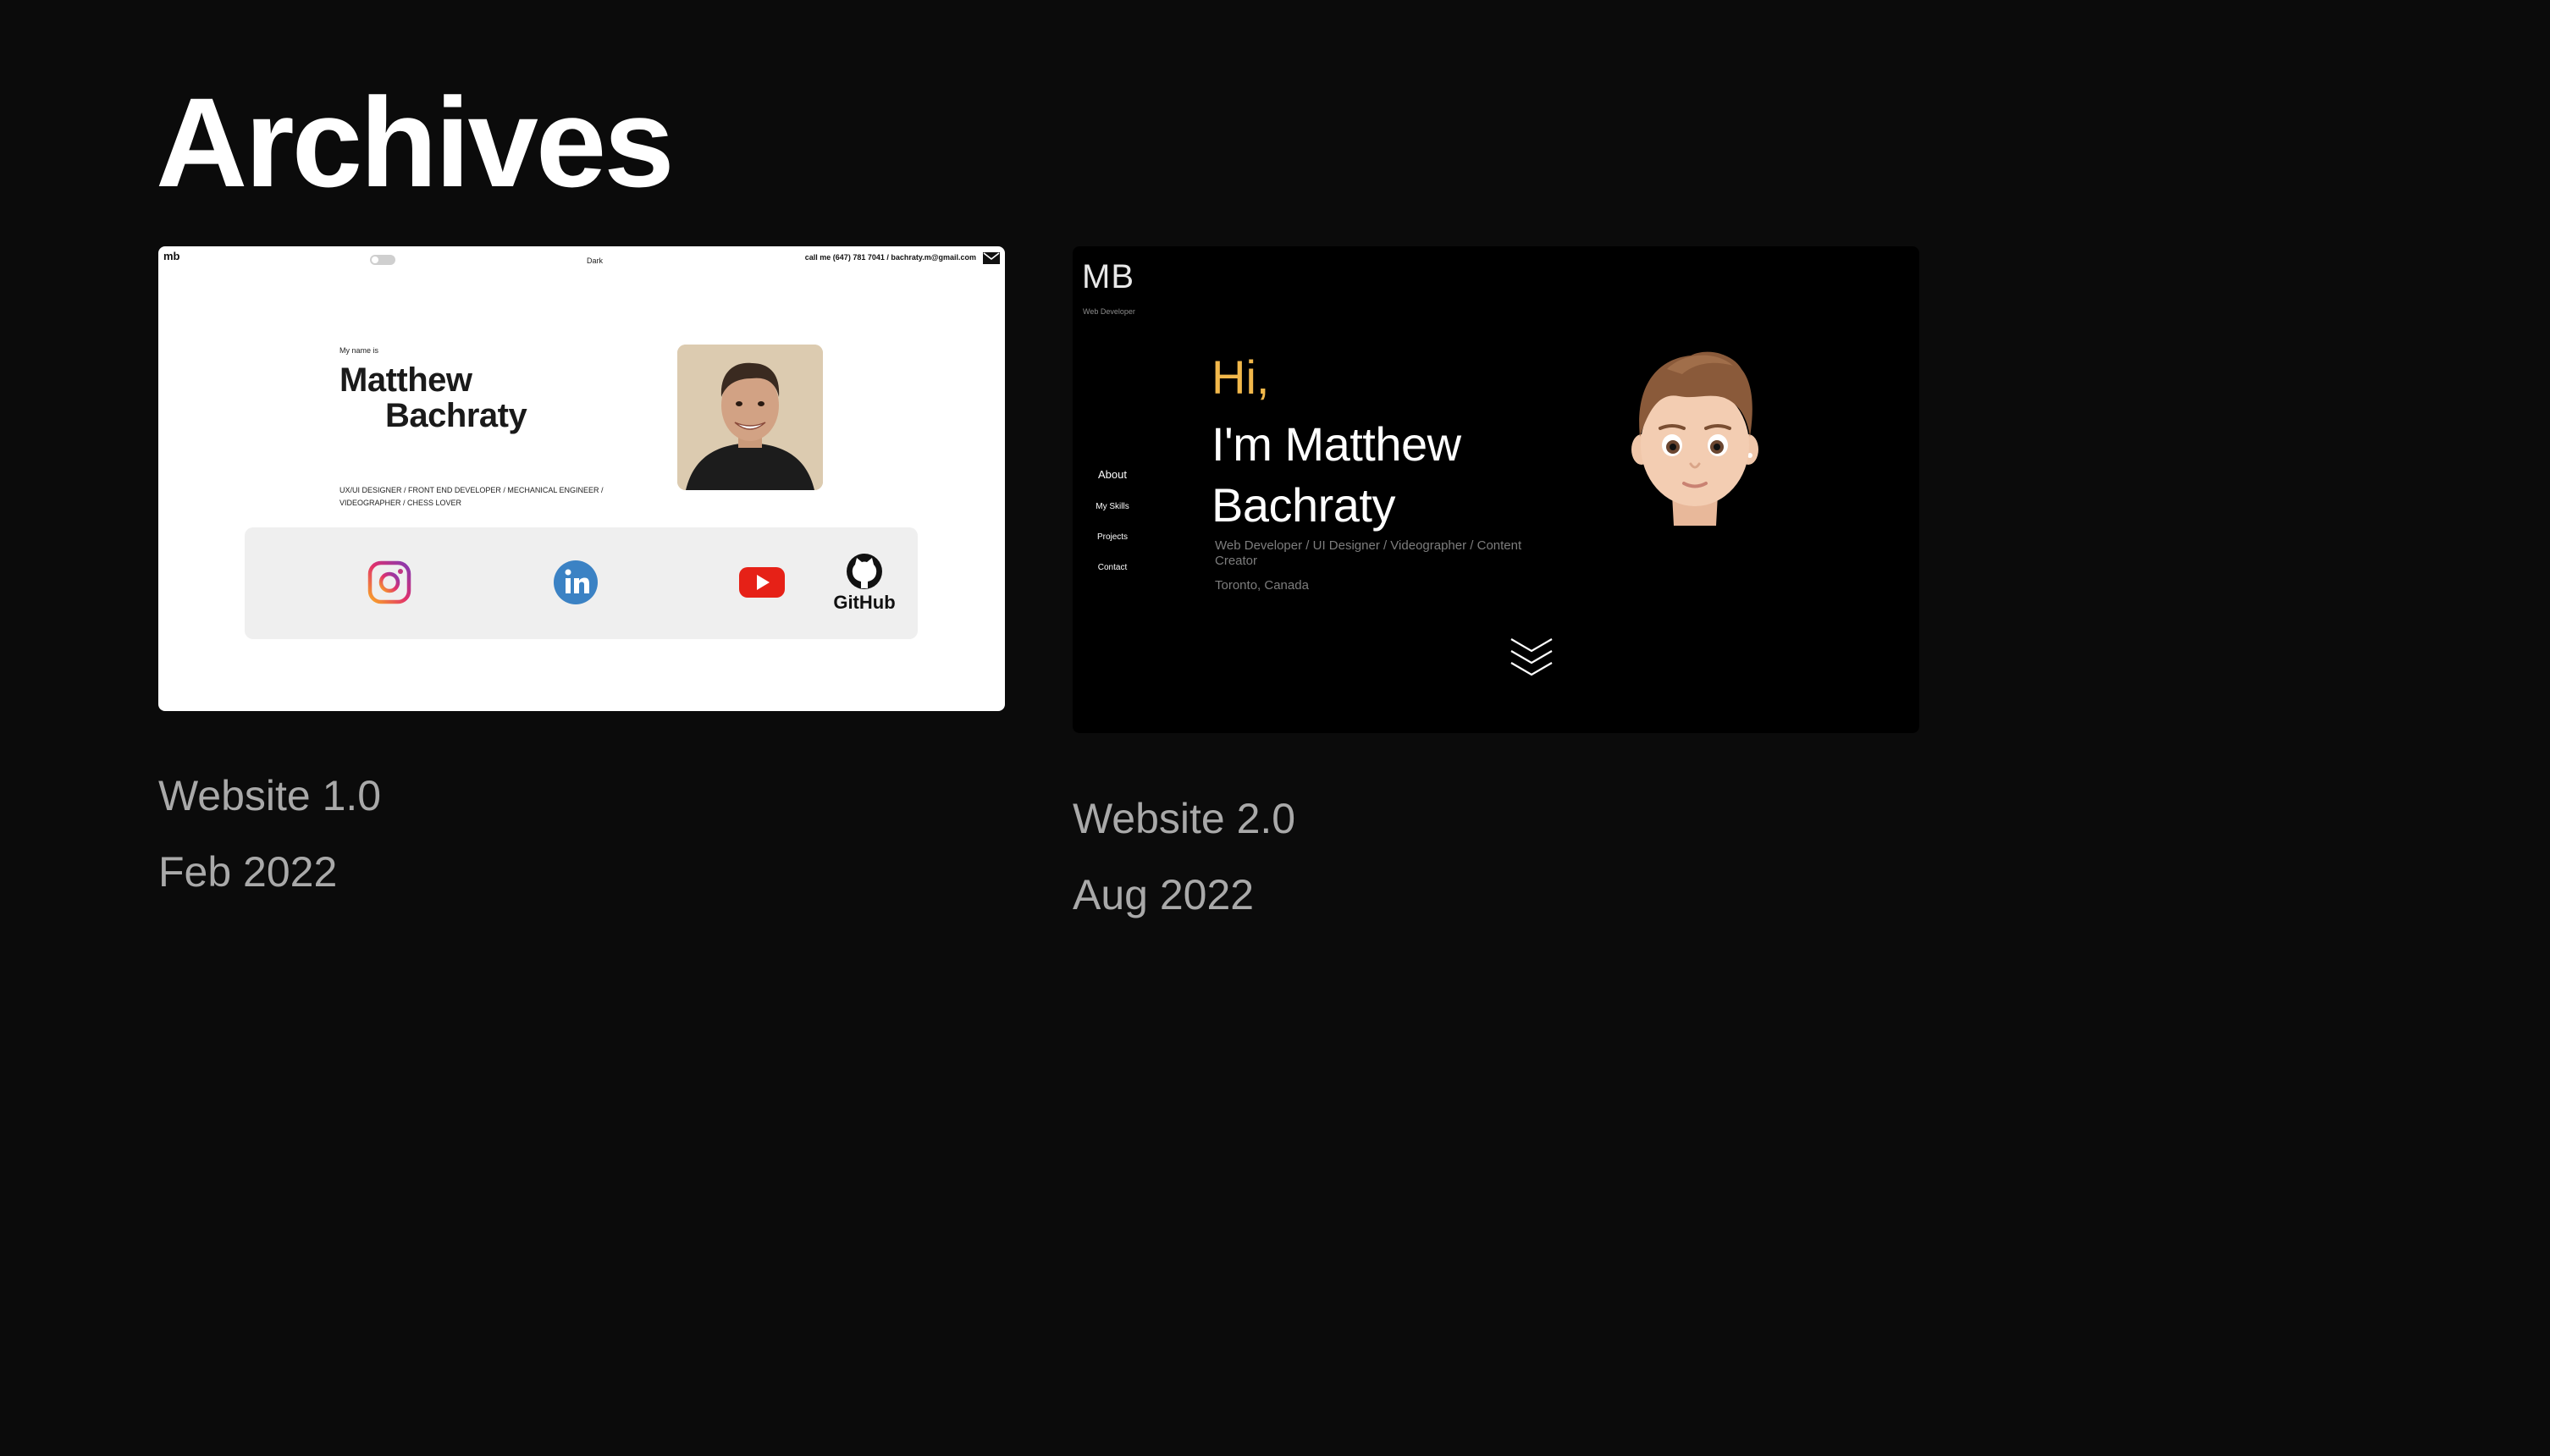  Describe the element at coordinates (1112, 537) in the screenshot. I see `nav-projects: Projects` at that location.